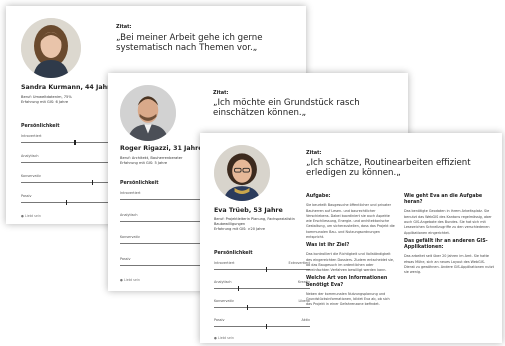  Describe the element at coordinates (242, 173) in the screenshot. I see `avatar-eva` at that location.